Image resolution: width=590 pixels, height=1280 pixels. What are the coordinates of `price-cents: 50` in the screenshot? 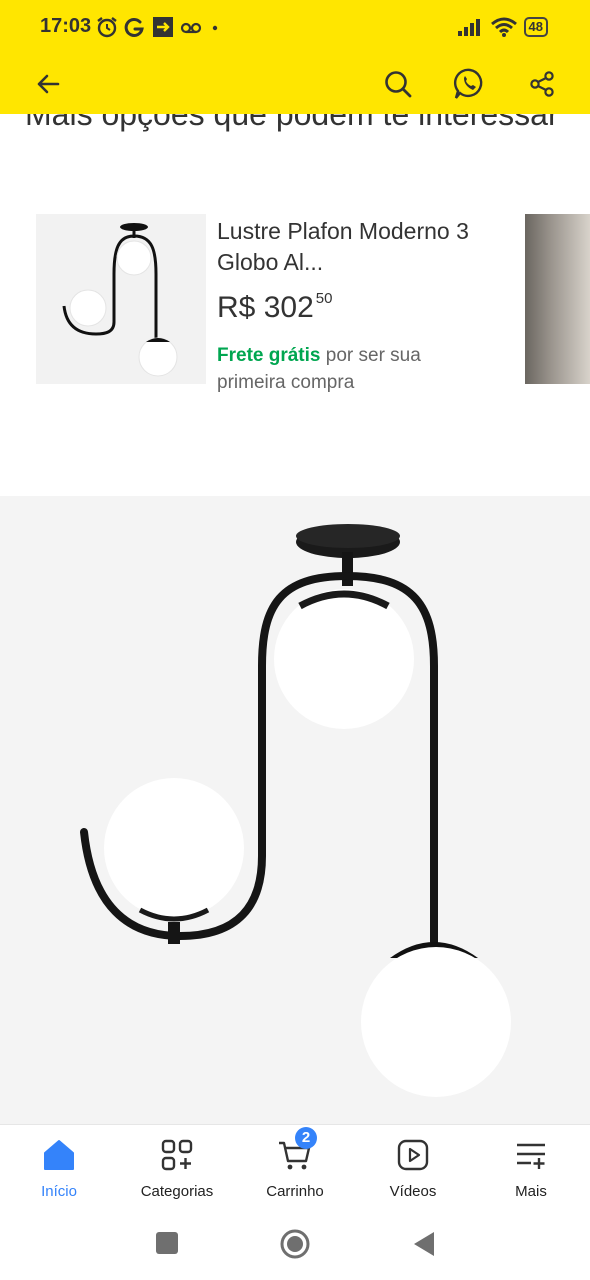 It's located at (324, 298).